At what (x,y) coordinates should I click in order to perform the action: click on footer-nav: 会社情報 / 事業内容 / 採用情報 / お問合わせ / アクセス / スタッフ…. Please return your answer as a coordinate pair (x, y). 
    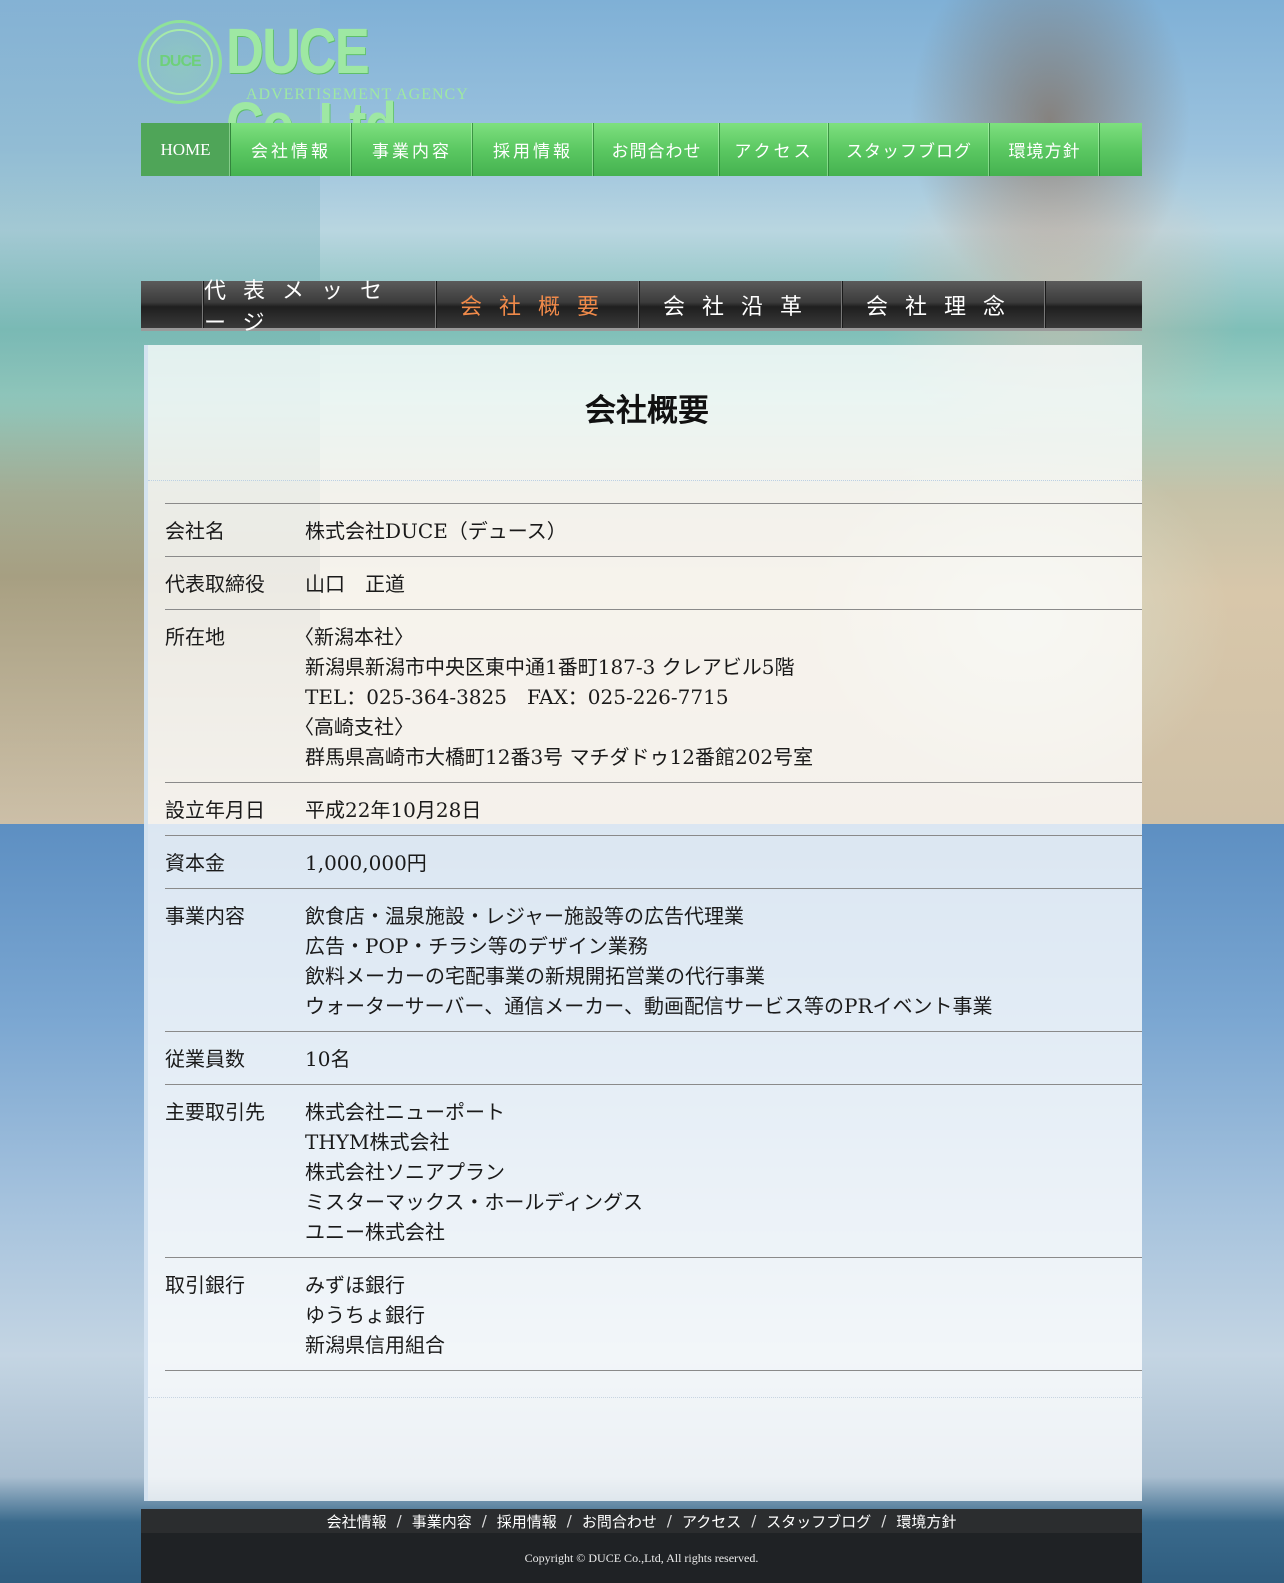
    Looking at the image, I should click on (641, 1521).